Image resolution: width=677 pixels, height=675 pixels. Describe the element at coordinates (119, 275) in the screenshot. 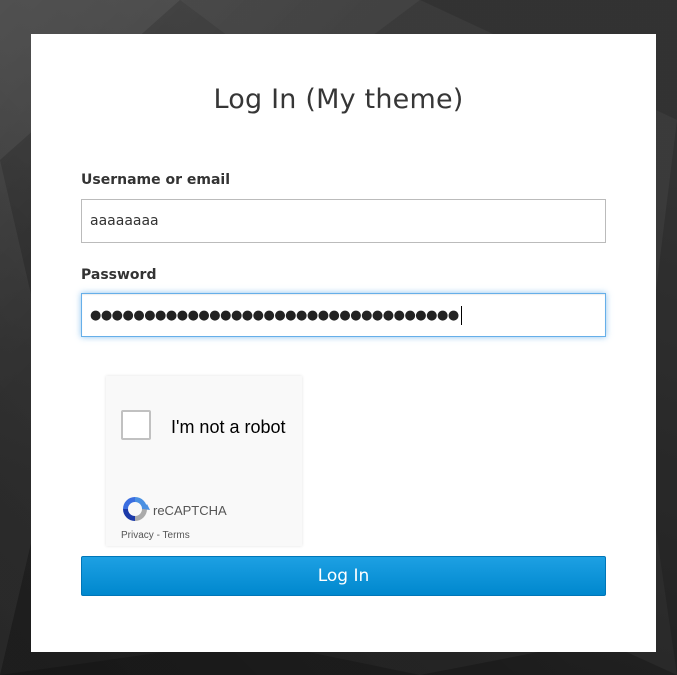

I see `password-label: Password` at that location.